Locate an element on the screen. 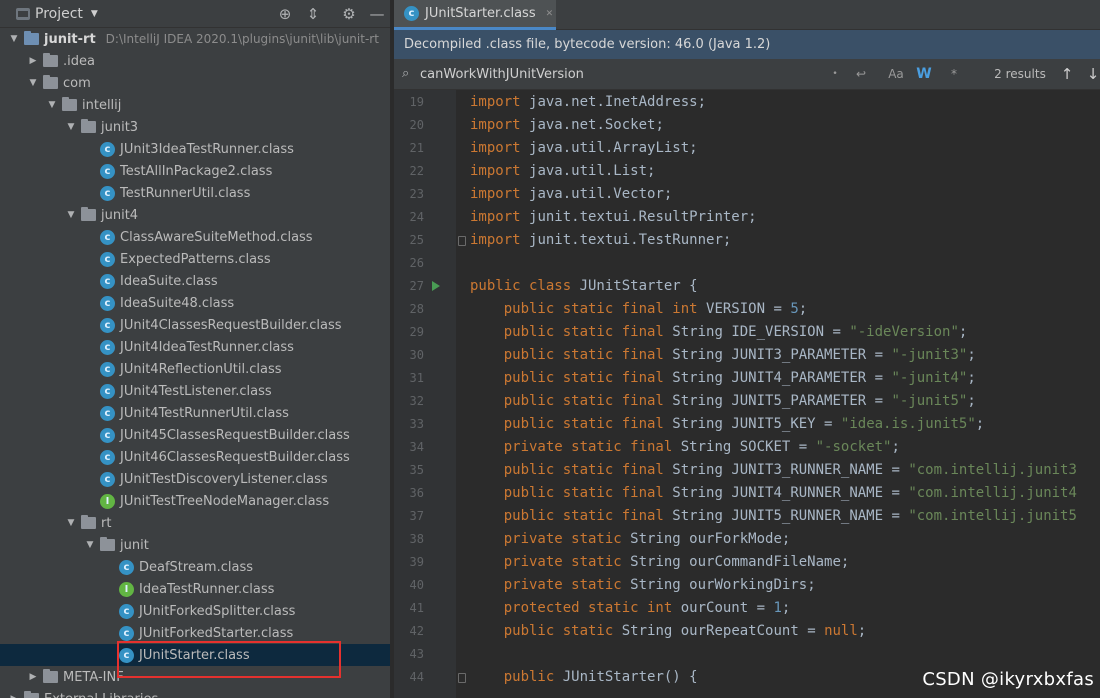  code-token: "-junit4" is located at coordinates (929, 378).